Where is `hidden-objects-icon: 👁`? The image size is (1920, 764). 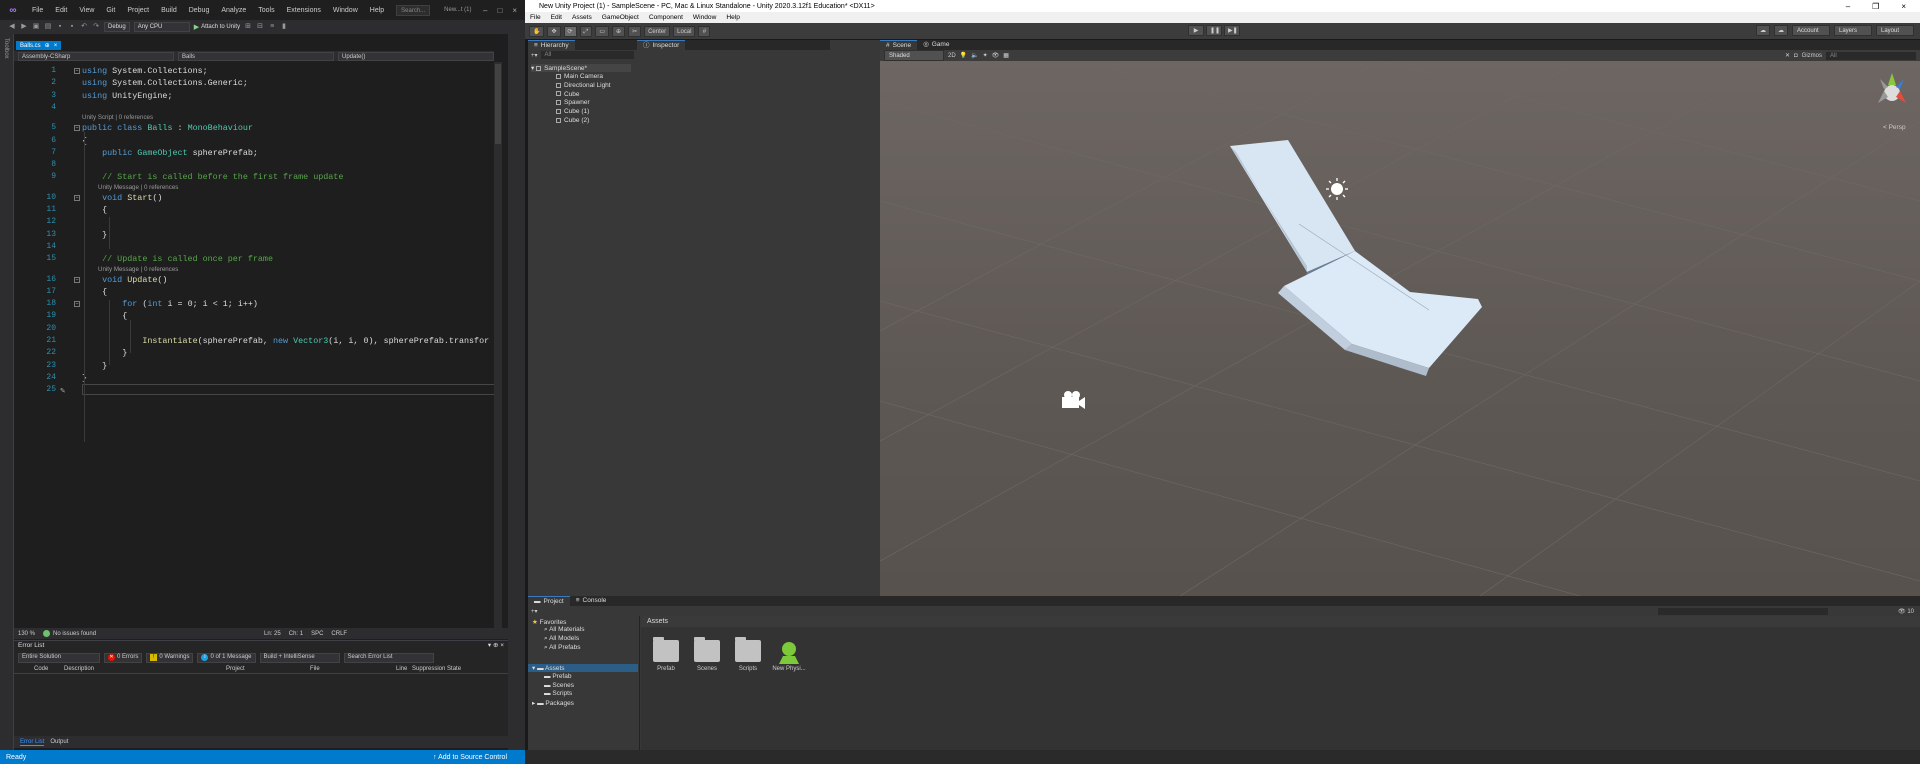 hidden-objects-icon: 👁 is located at coordinates (996, 55).